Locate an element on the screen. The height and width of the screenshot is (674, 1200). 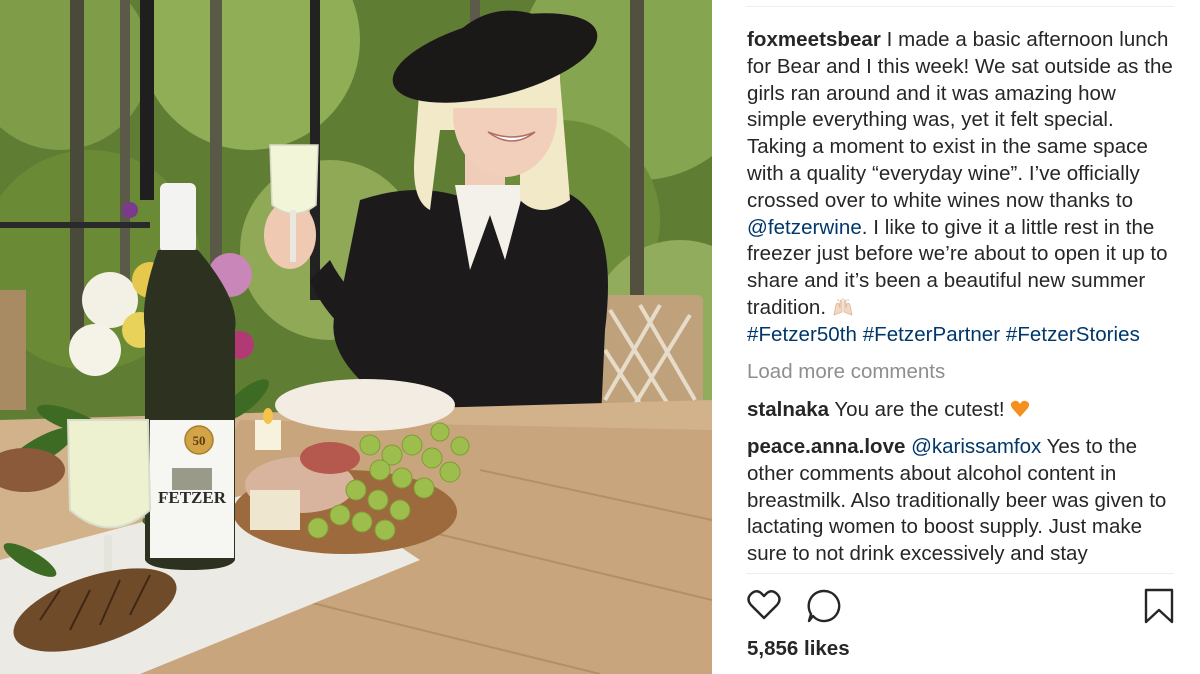
comment-mention-link: @karissamfox is located at coordinates (976, 446).